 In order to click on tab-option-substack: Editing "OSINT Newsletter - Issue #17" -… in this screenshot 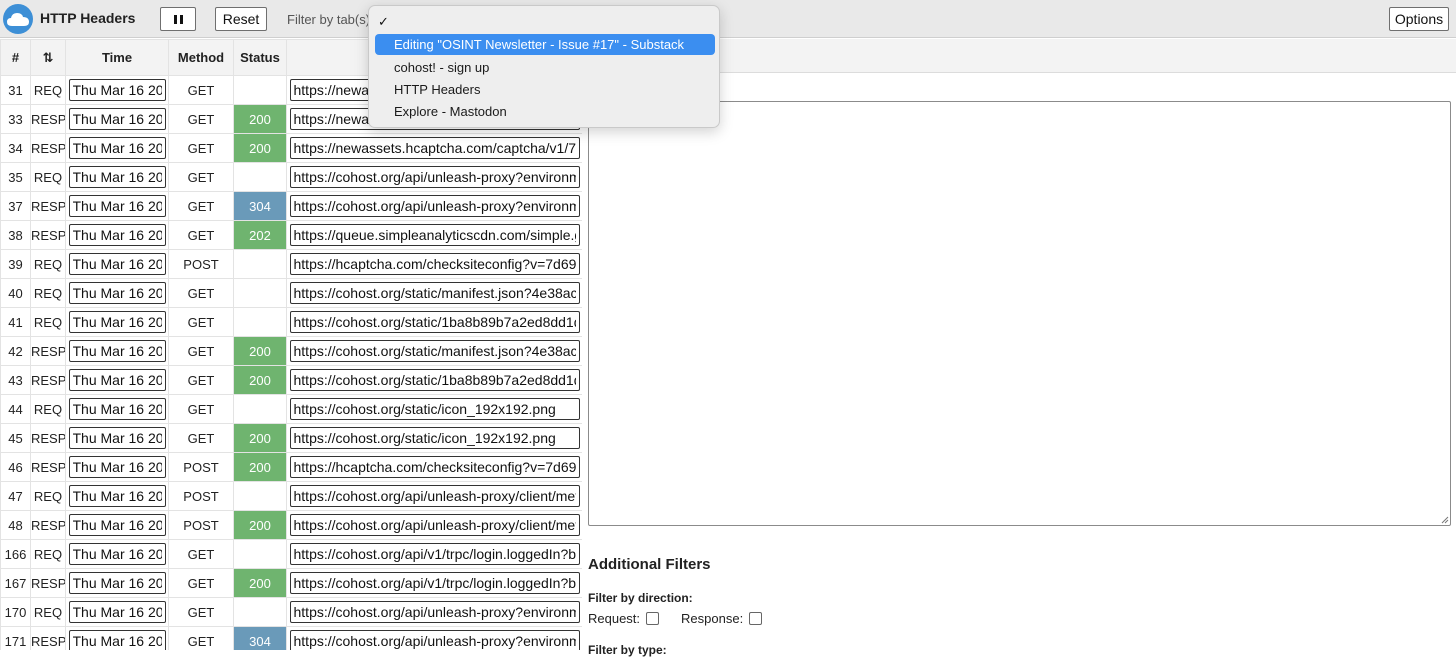, I will do `click(545, 44)`.